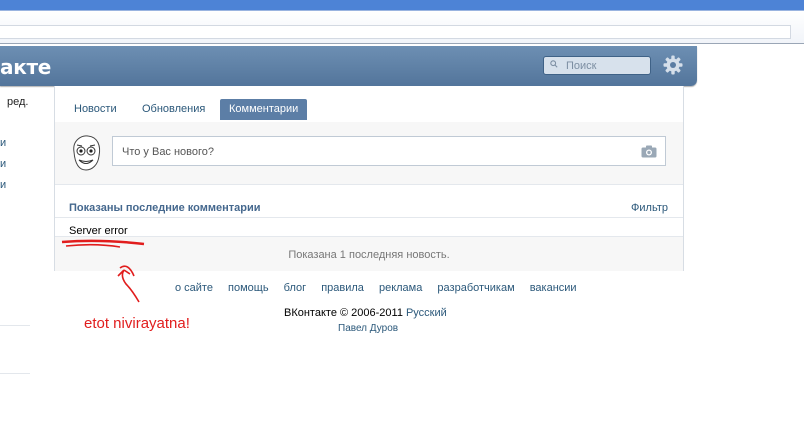 This screenshot has width=804, height=438. I want to click on footer-link-rules: правила, so click(342, 288).